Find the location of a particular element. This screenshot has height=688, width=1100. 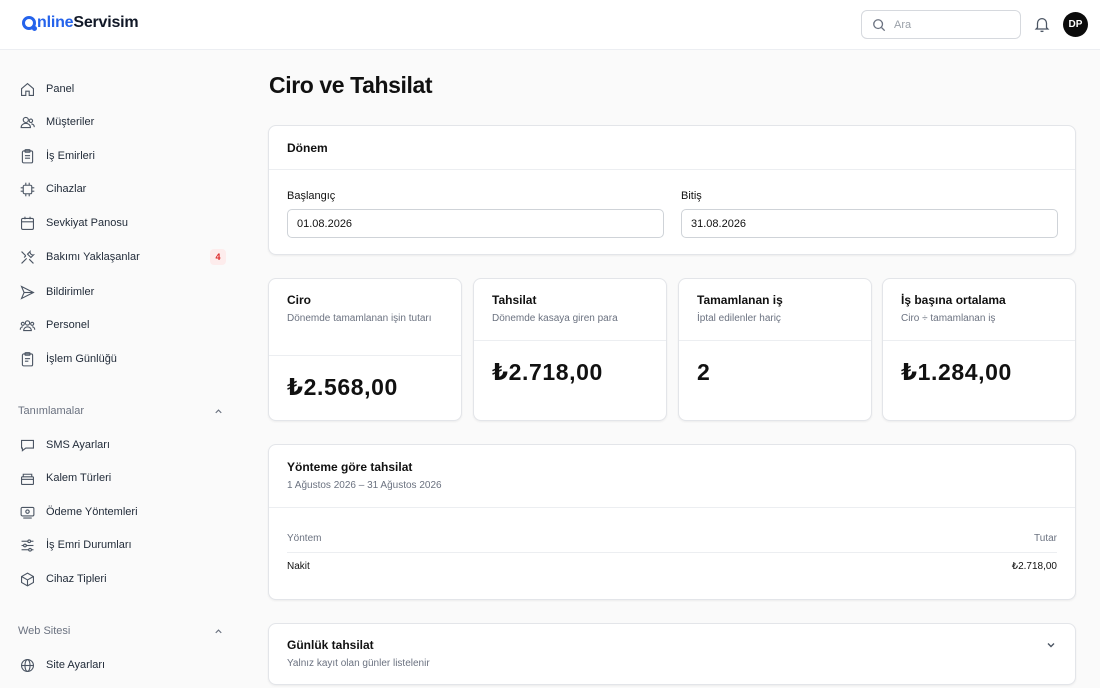

sidebar-item-notifications: Bildirimler is located at coordinates (123, 292).